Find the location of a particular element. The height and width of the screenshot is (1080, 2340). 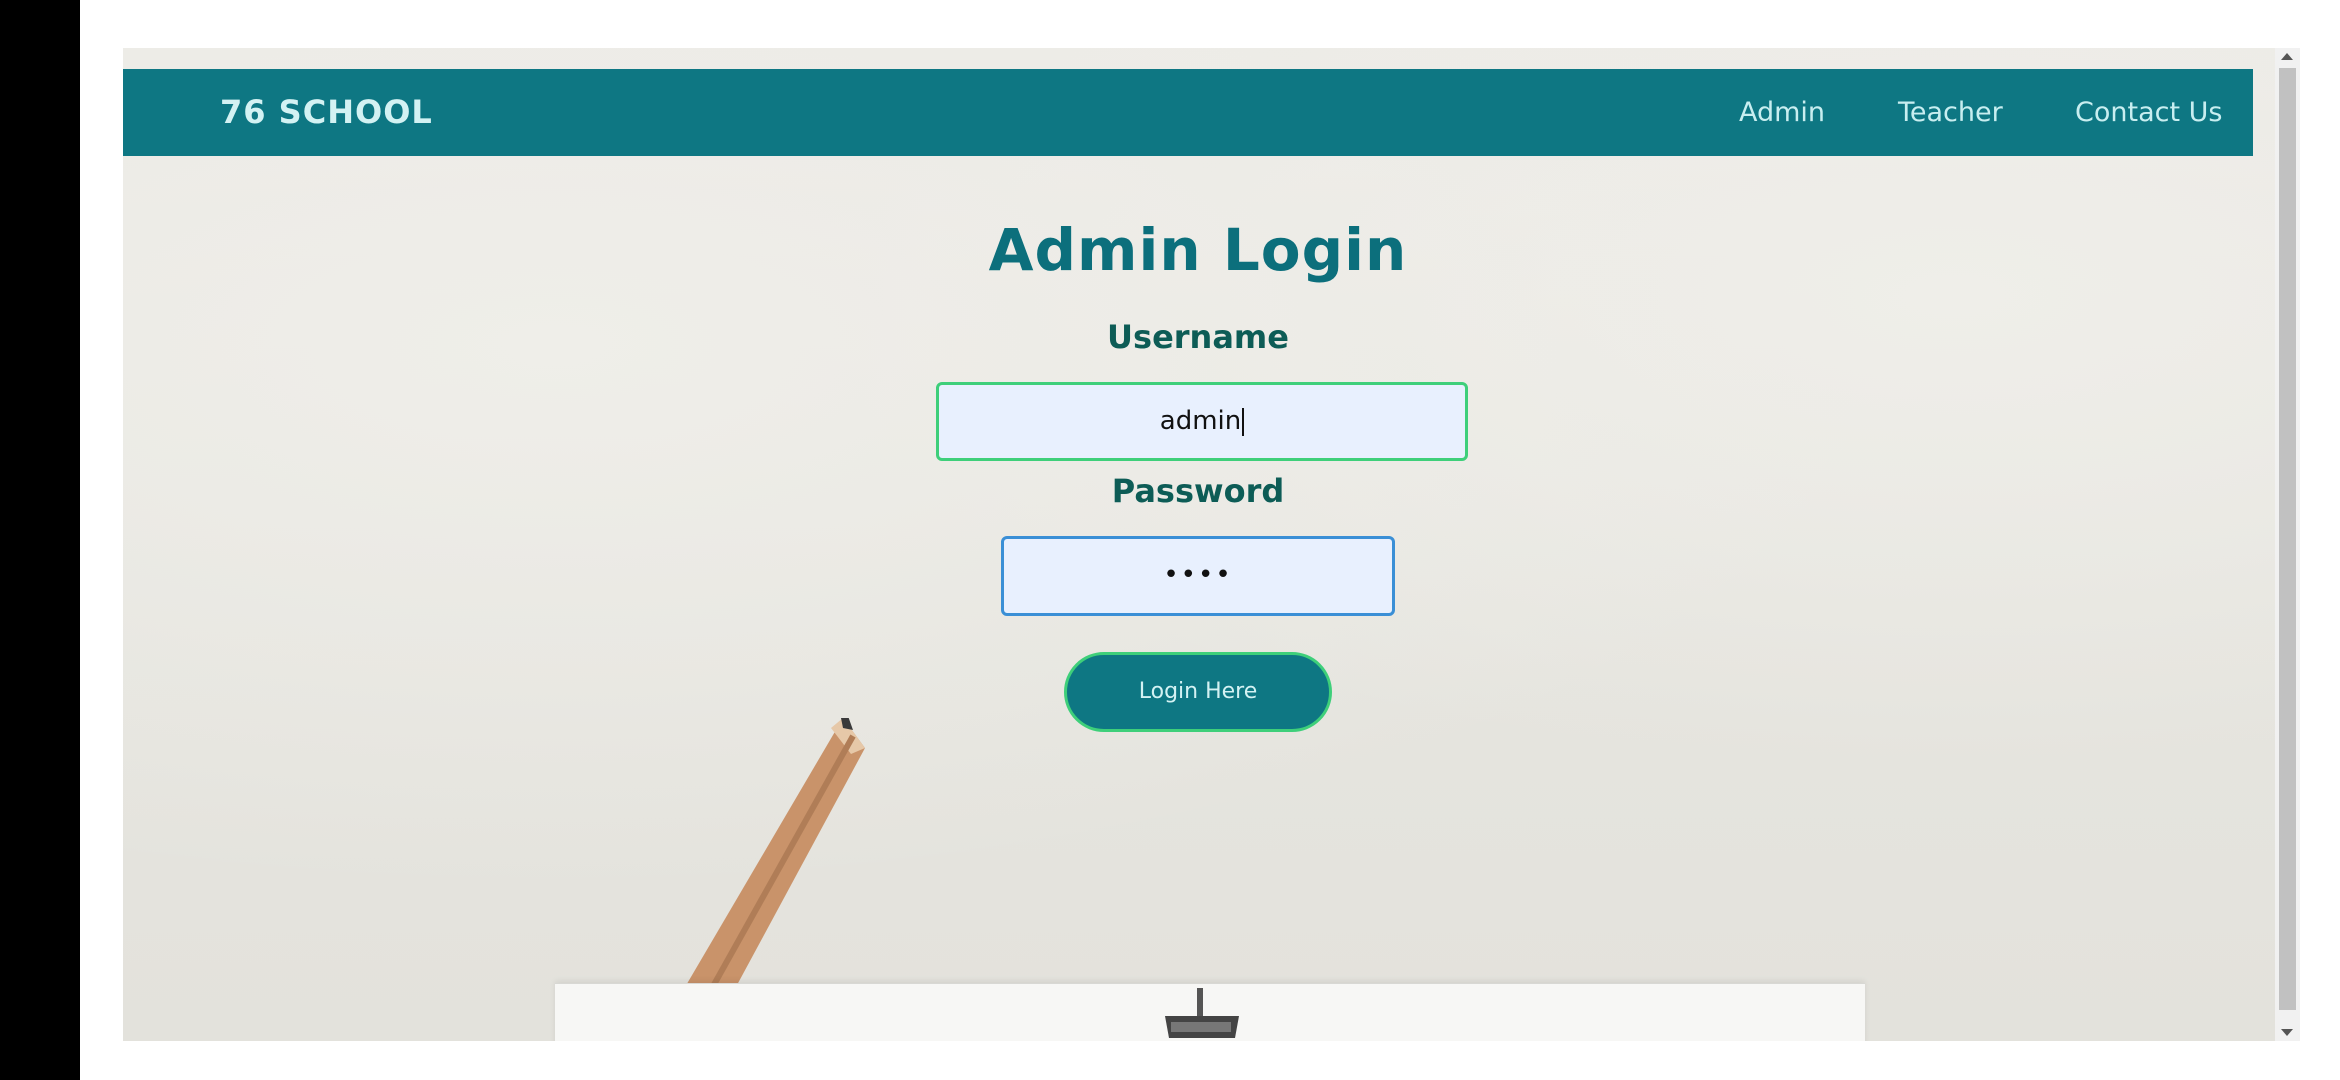

login-button: Login Here is located at coordinates (1198, 692).